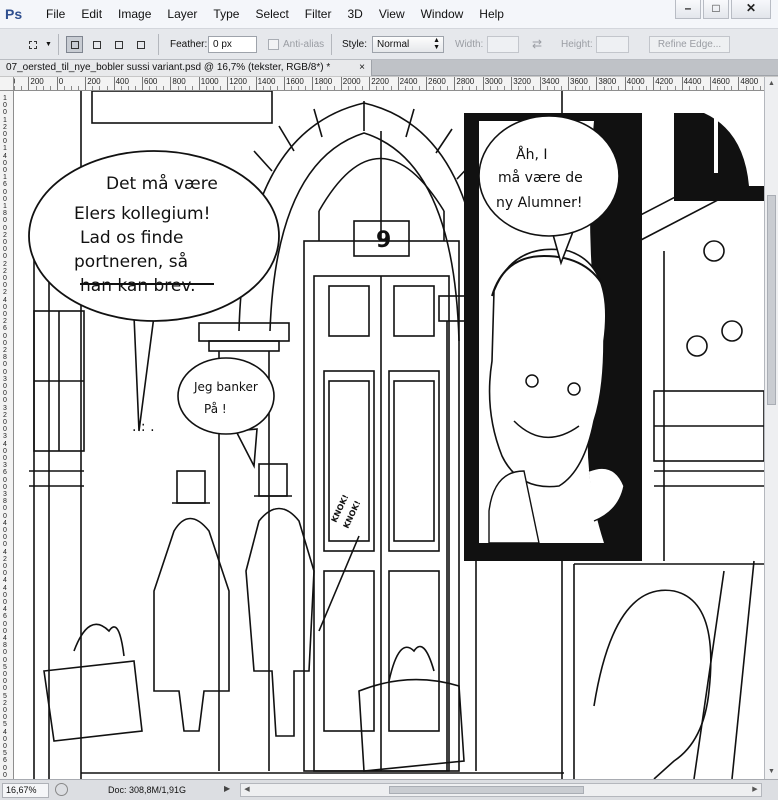  I want to click on maximize-button: □, so click(716, 9).